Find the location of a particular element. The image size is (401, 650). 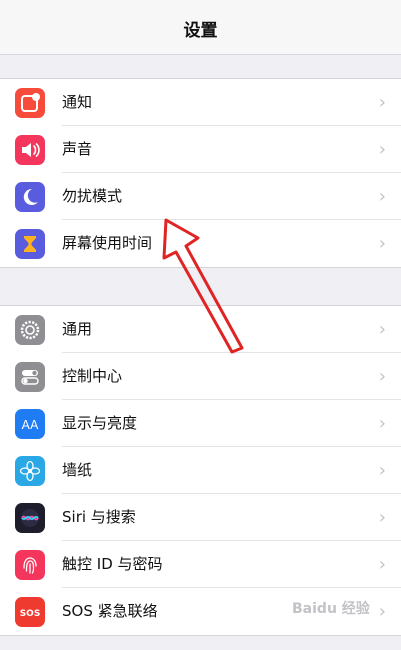

screen-time-hourglass-icon is located at coordinates (30, 244).